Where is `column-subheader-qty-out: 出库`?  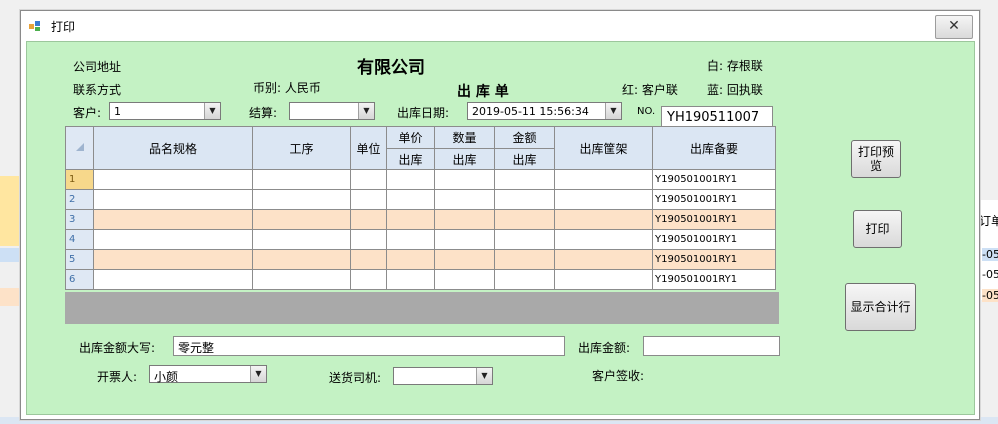 column-subheader-qty-out: 出库 is located at coordinates (464, 159).